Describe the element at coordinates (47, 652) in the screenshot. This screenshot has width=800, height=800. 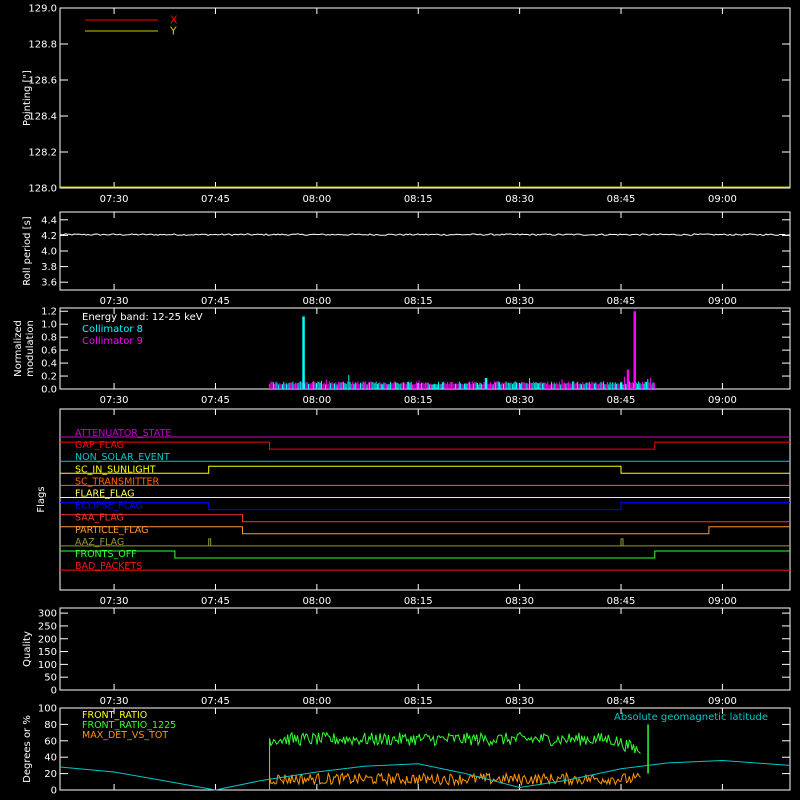
I see `y-tick-label: 150` at that location.